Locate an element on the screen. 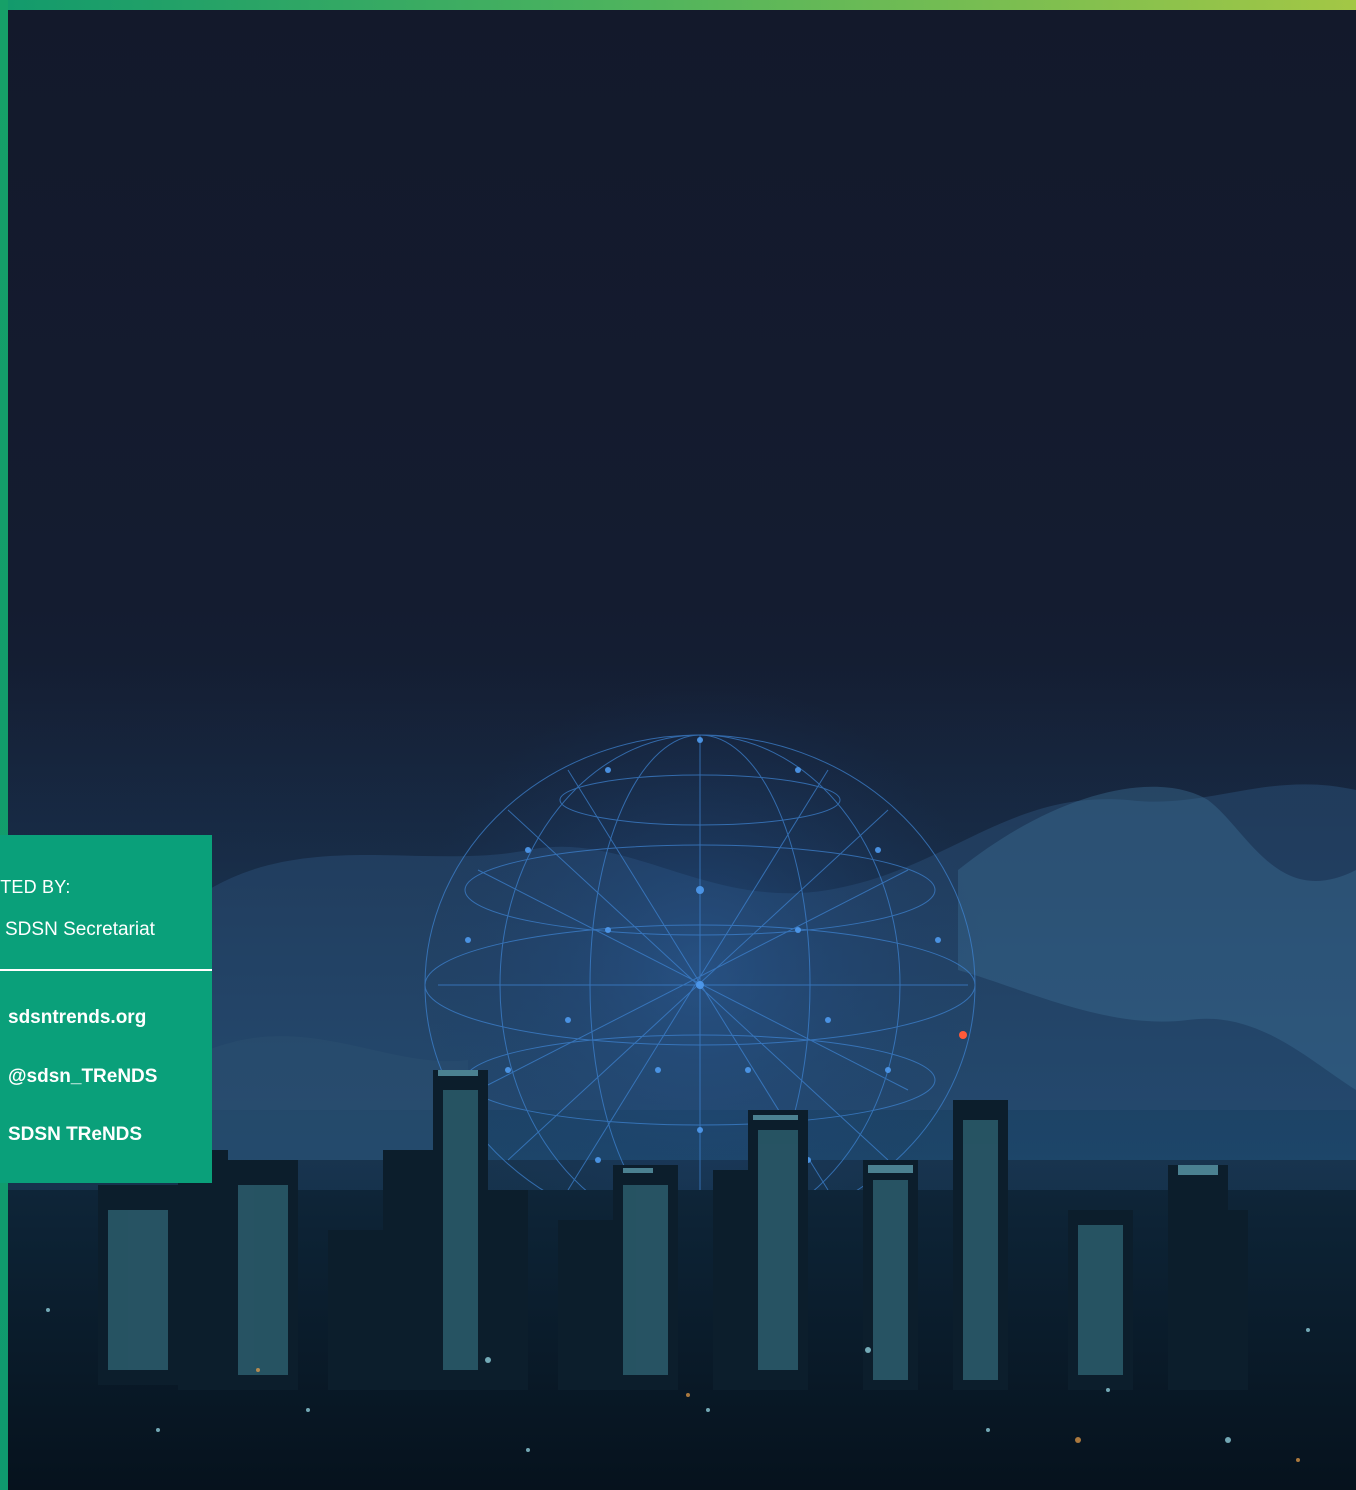 The image size is (1356, 1490). organization-name-link: SDSN TReNDS is located at coordinates (75, 1135).